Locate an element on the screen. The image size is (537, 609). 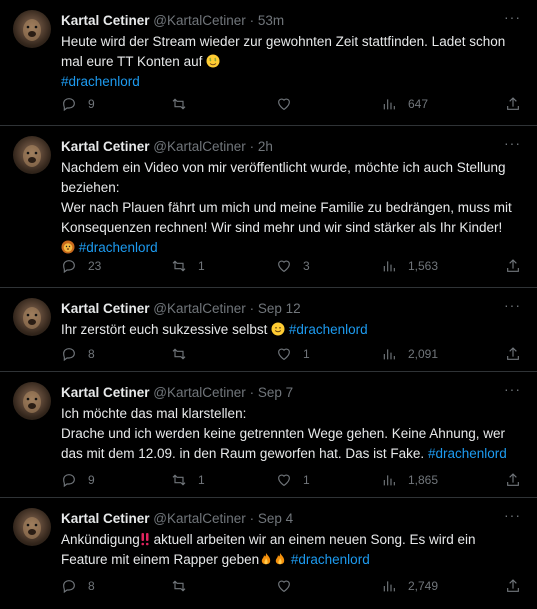
view-count: 2,749 is located at coordinates (423, 586).